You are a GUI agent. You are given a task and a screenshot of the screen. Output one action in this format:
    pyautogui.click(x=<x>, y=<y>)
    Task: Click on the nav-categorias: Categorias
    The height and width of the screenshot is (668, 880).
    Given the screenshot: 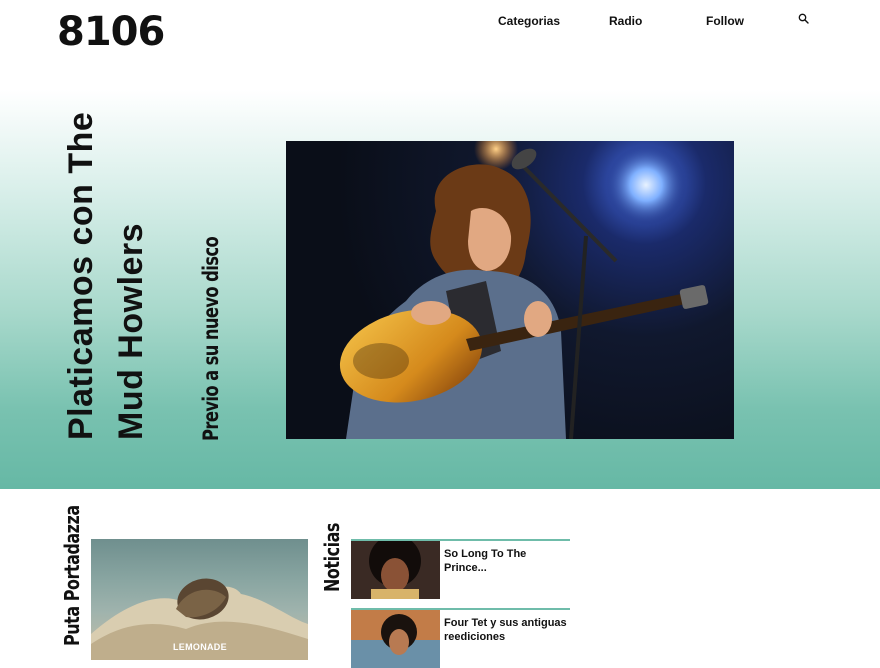 What is the action you would take?
    pyautogui.click(x=529, y=21)
    